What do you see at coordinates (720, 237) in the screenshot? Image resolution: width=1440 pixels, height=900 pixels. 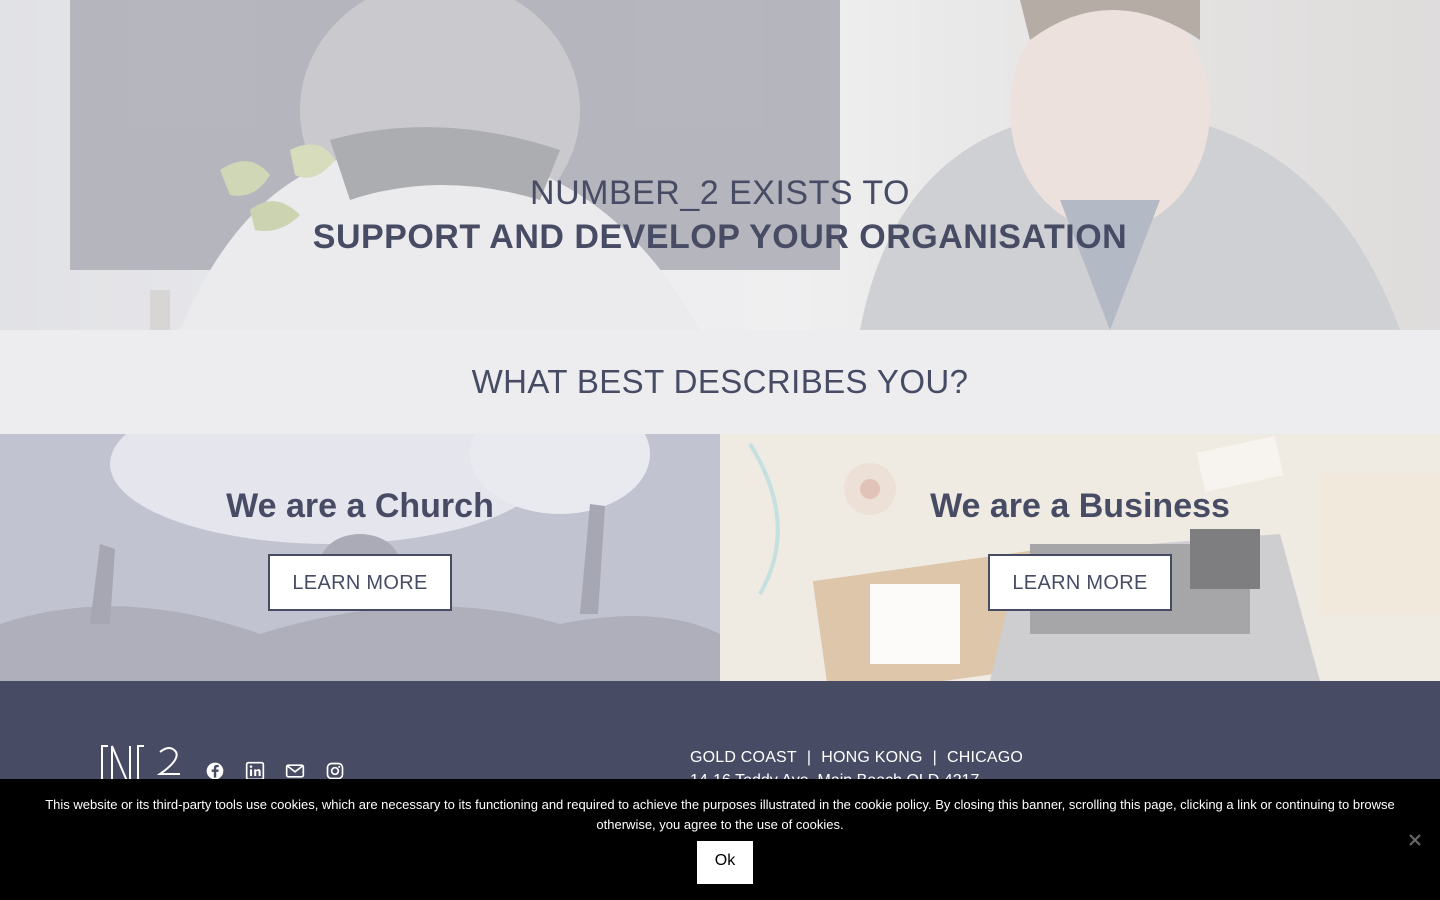 I see `hero-line-2: SUPPORT AND DEVELOP YOUR ORGANISATION` at bounding box center [720, 237].